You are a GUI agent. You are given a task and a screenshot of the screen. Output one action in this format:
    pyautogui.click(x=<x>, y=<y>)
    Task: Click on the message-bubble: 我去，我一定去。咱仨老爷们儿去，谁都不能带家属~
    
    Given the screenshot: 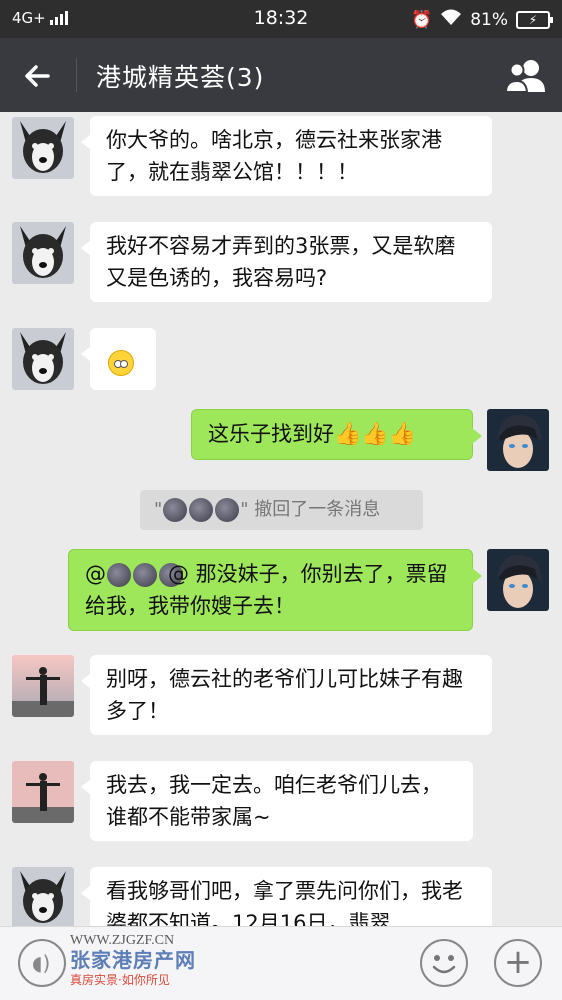 What is the action you would take?
    pyautogui.click(x=277, y=801)
    